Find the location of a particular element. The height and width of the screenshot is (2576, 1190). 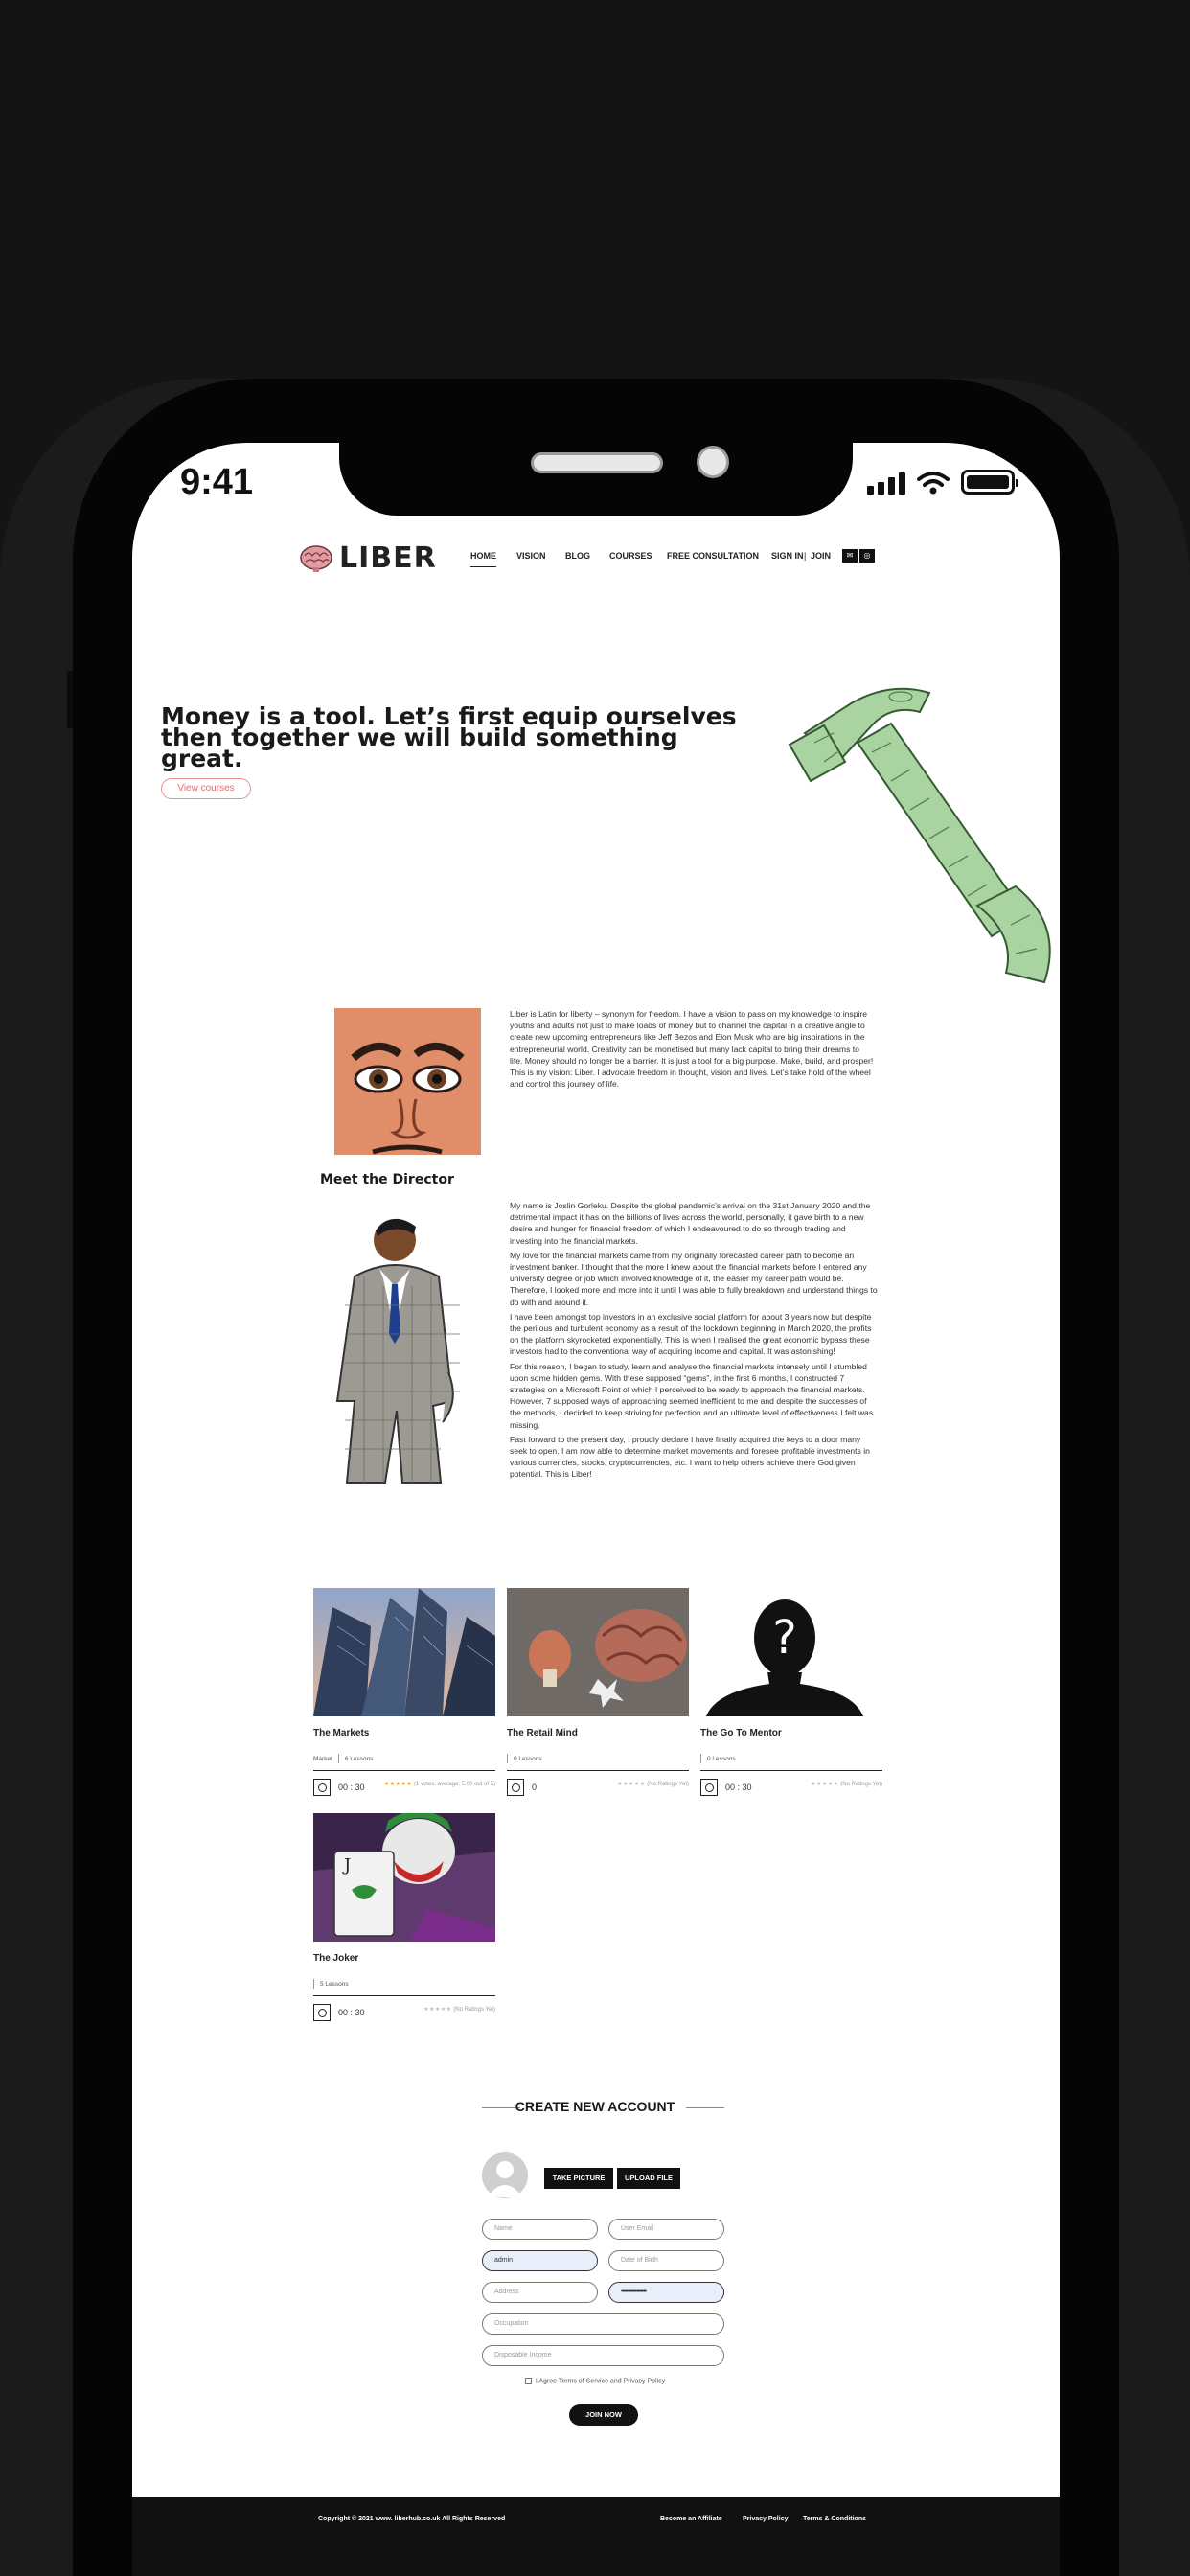

heading-divider is located at coordinates (705, 2107).